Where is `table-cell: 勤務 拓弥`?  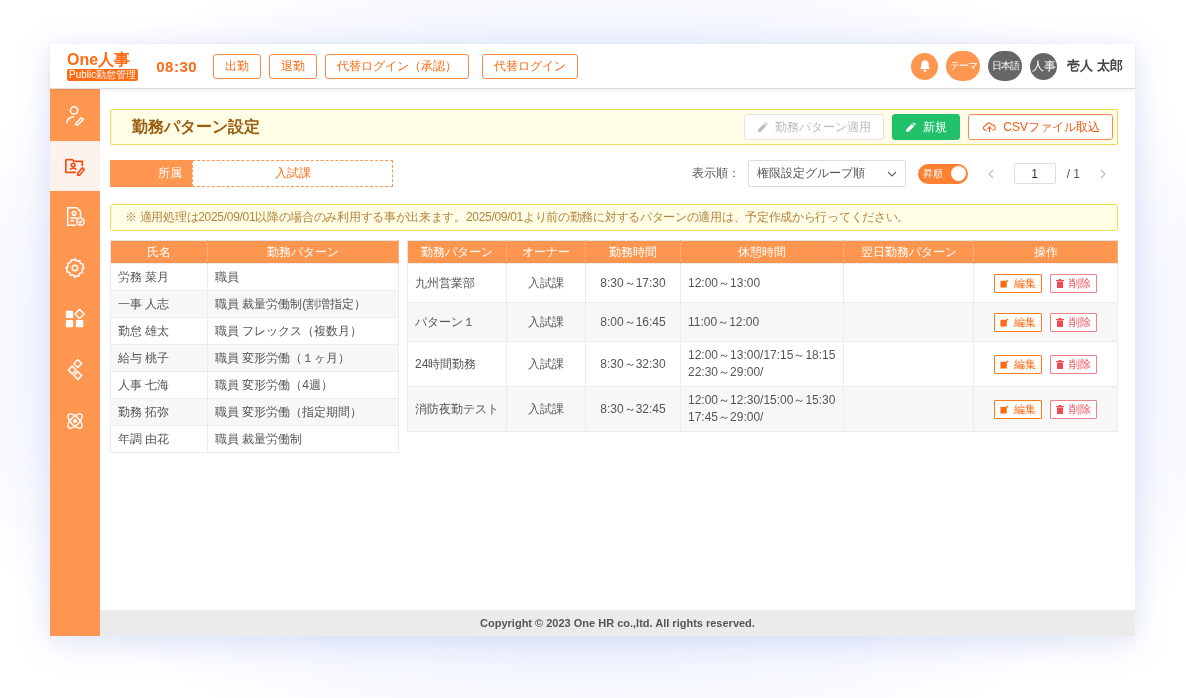
table-cell: 勤務 拓弥 is located at coordinates (159, 412).